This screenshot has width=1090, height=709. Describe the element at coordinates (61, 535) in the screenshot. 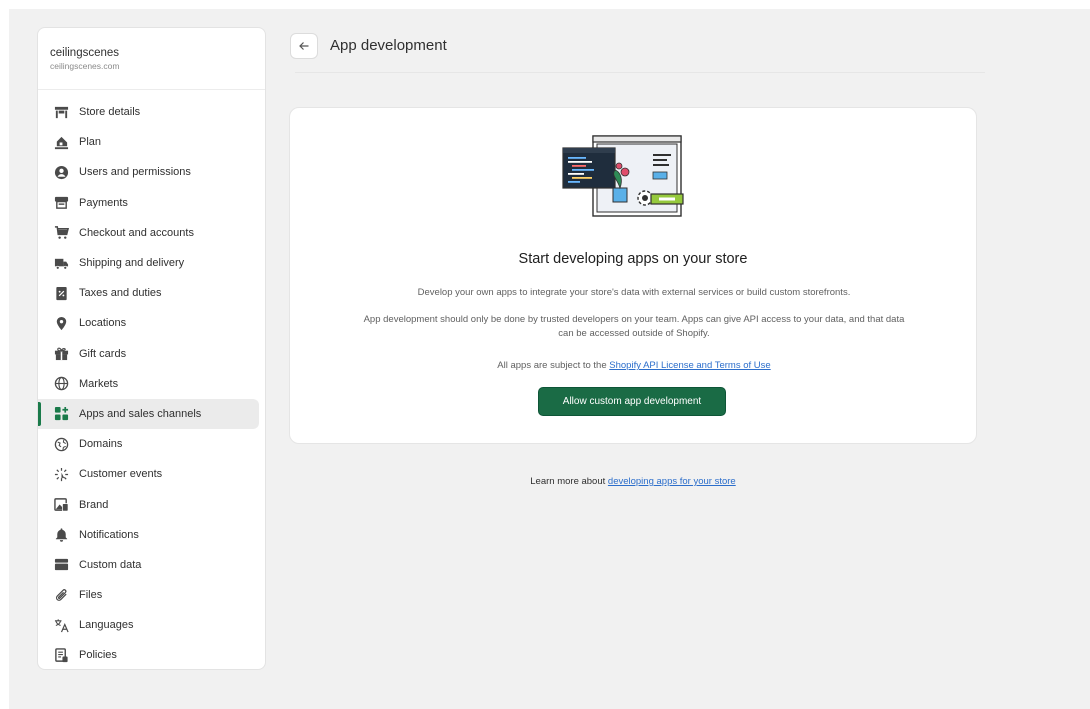

I see `bell-icon` at that location.